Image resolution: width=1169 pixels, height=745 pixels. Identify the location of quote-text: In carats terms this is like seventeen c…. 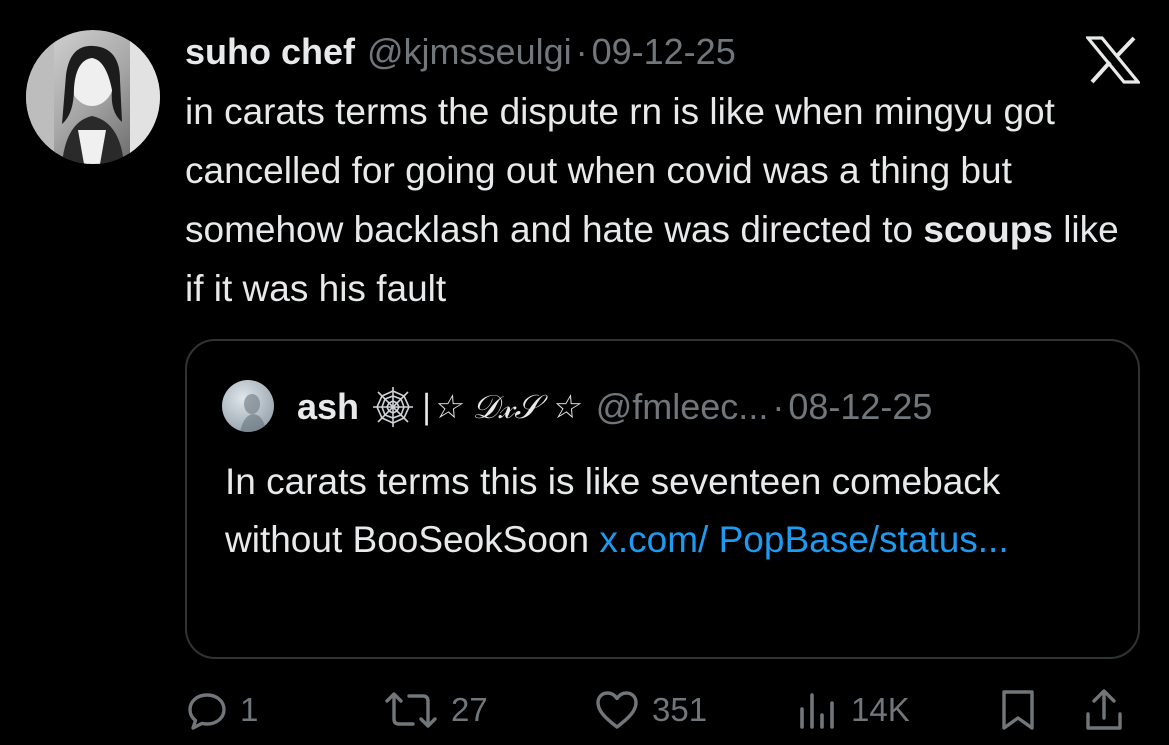
(665, 511).